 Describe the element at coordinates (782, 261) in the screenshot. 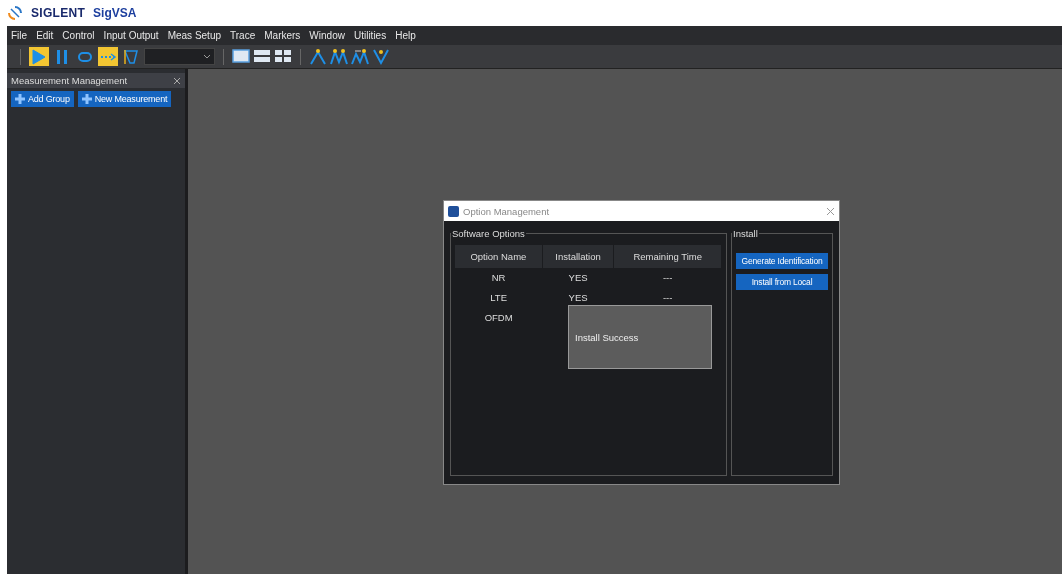

I see `install-button: Generate Identification` at that location.